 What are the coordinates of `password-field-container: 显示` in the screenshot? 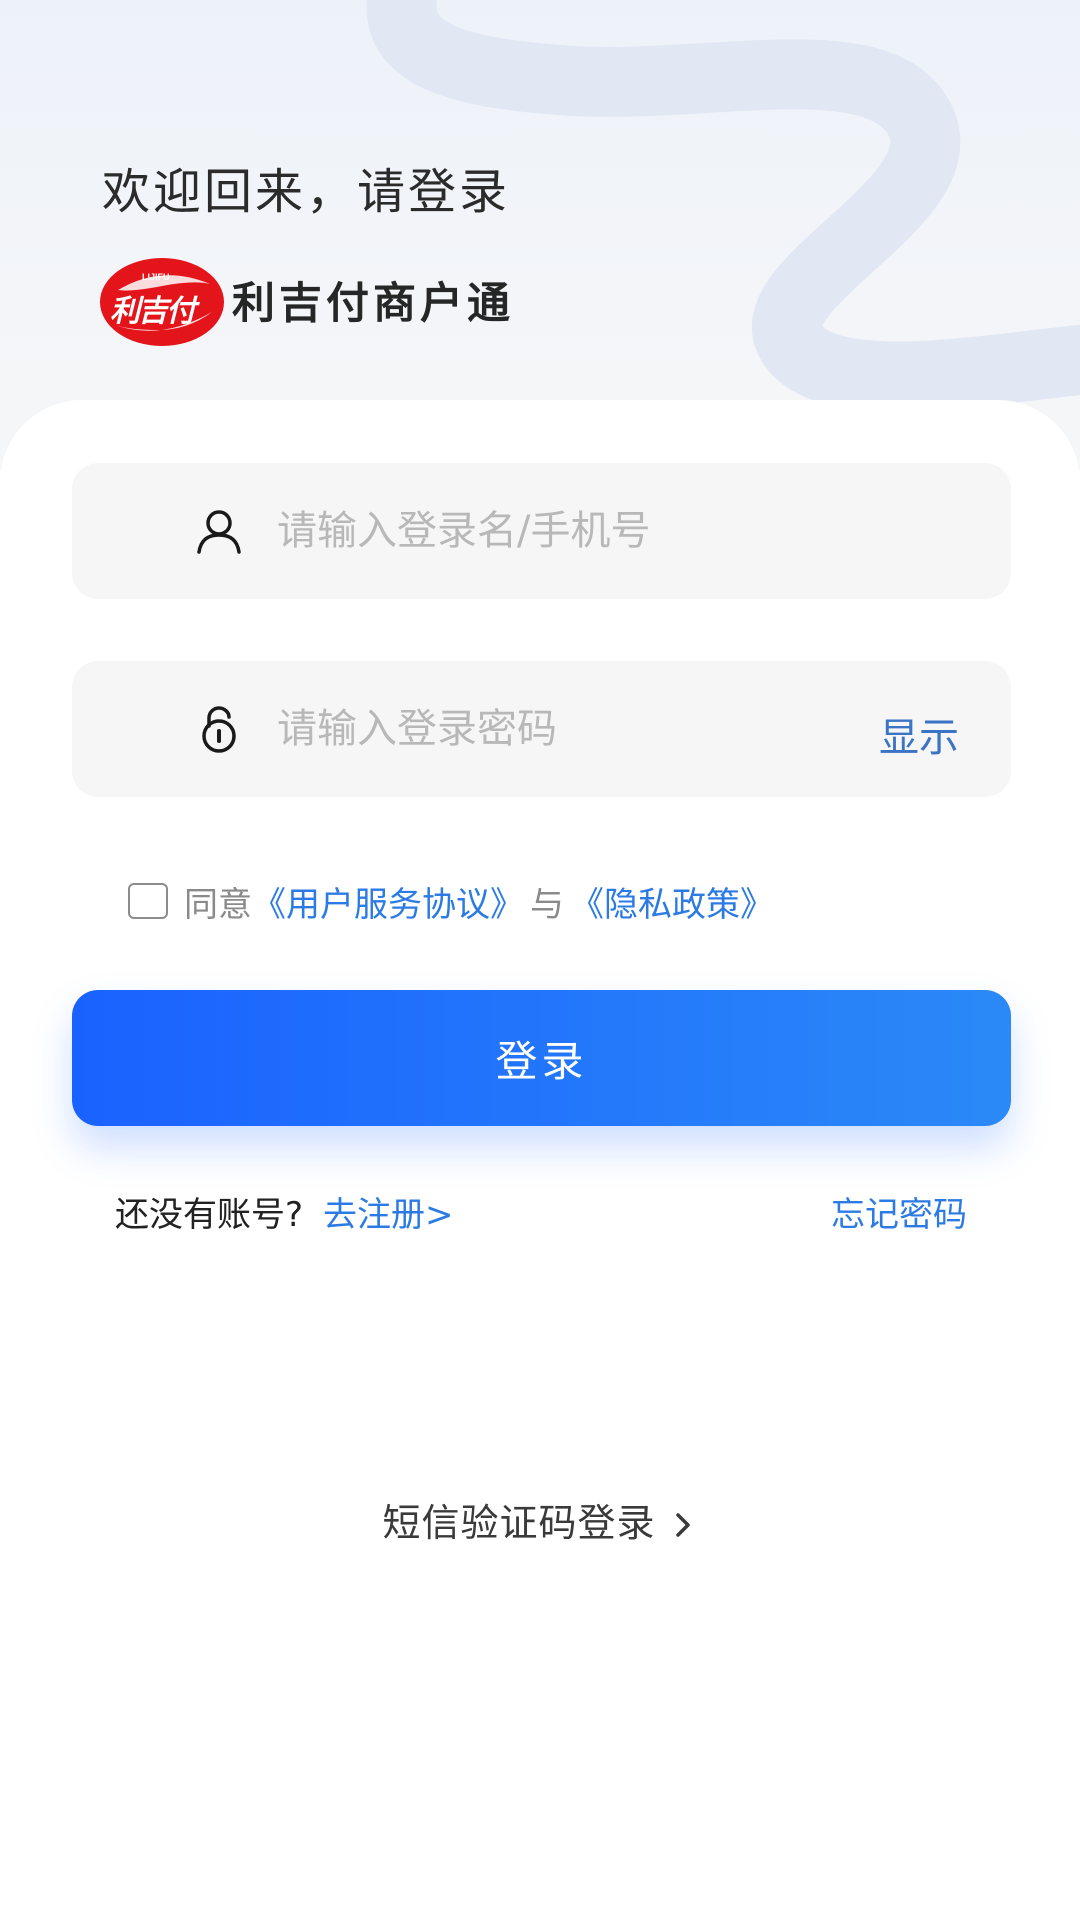 It's located at (541, 729).